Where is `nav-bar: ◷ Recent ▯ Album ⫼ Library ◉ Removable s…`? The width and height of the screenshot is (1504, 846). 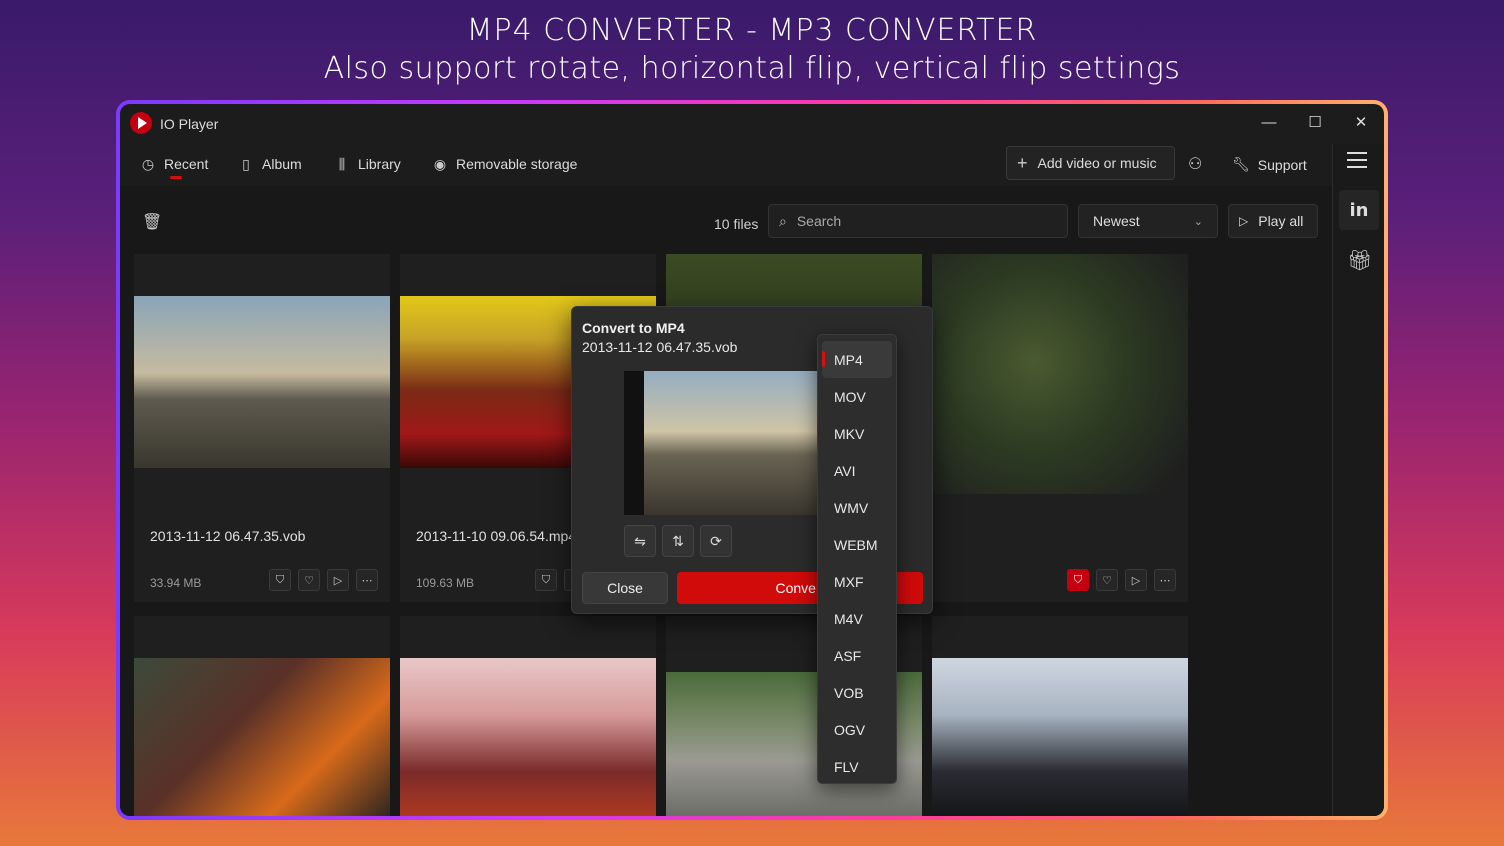
nav-bar: ◷ Recent ▯ Album ⫼ Library ◉ Removable s… is located at coordinates (726, 165).